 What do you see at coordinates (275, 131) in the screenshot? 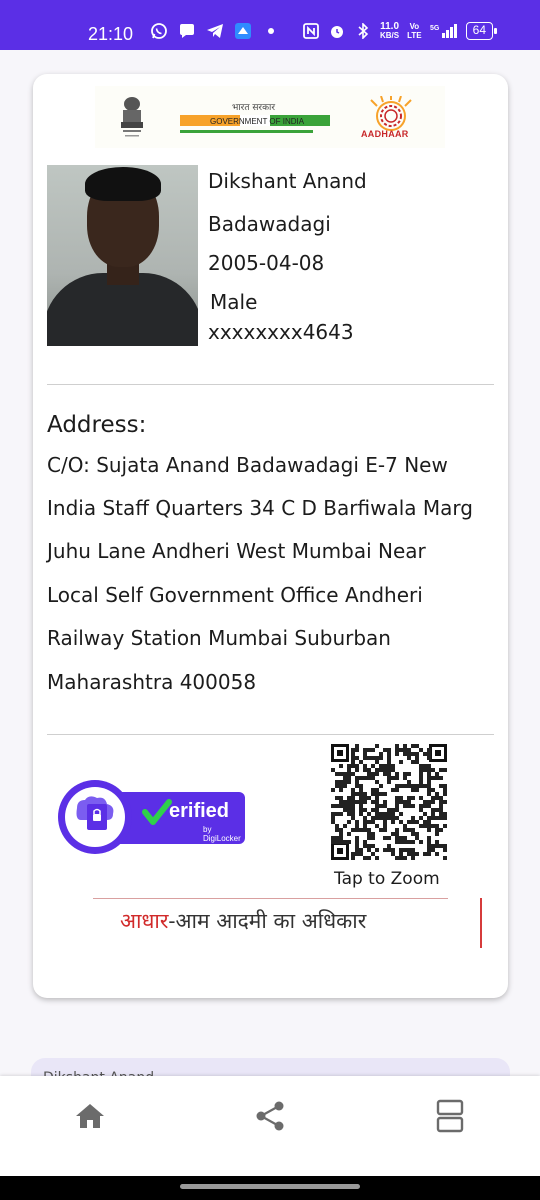
I see `tricolor-underline` at bounding box center [275, 131].